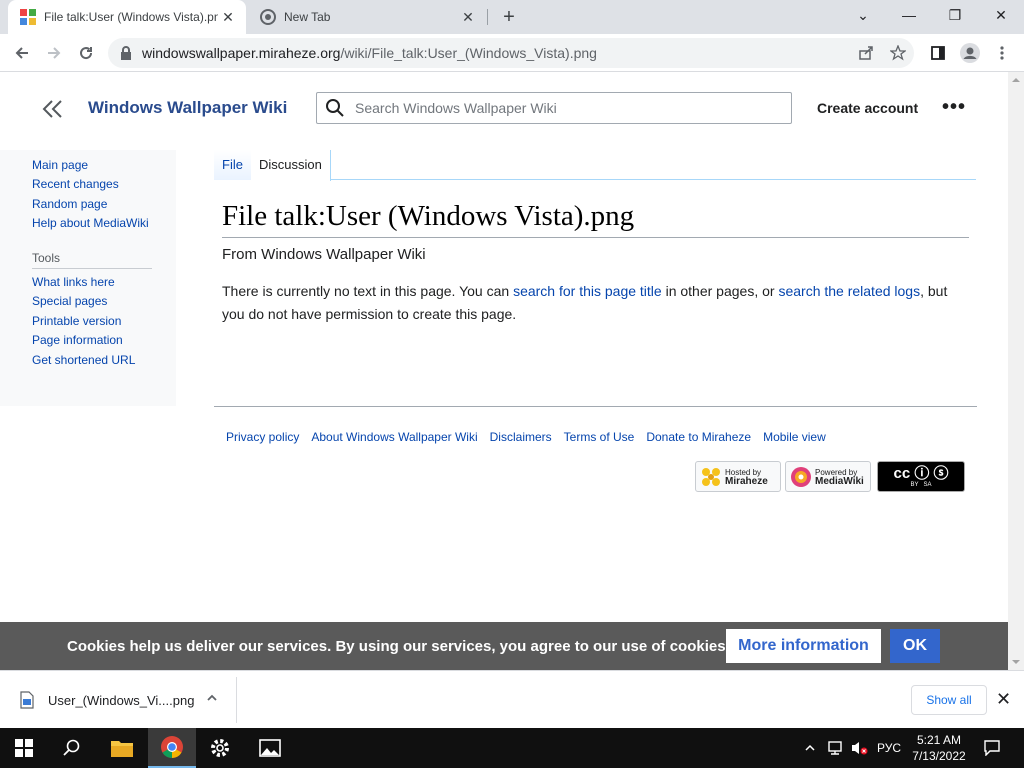  I want to click on page-scrollbar, so click(1016, 371).